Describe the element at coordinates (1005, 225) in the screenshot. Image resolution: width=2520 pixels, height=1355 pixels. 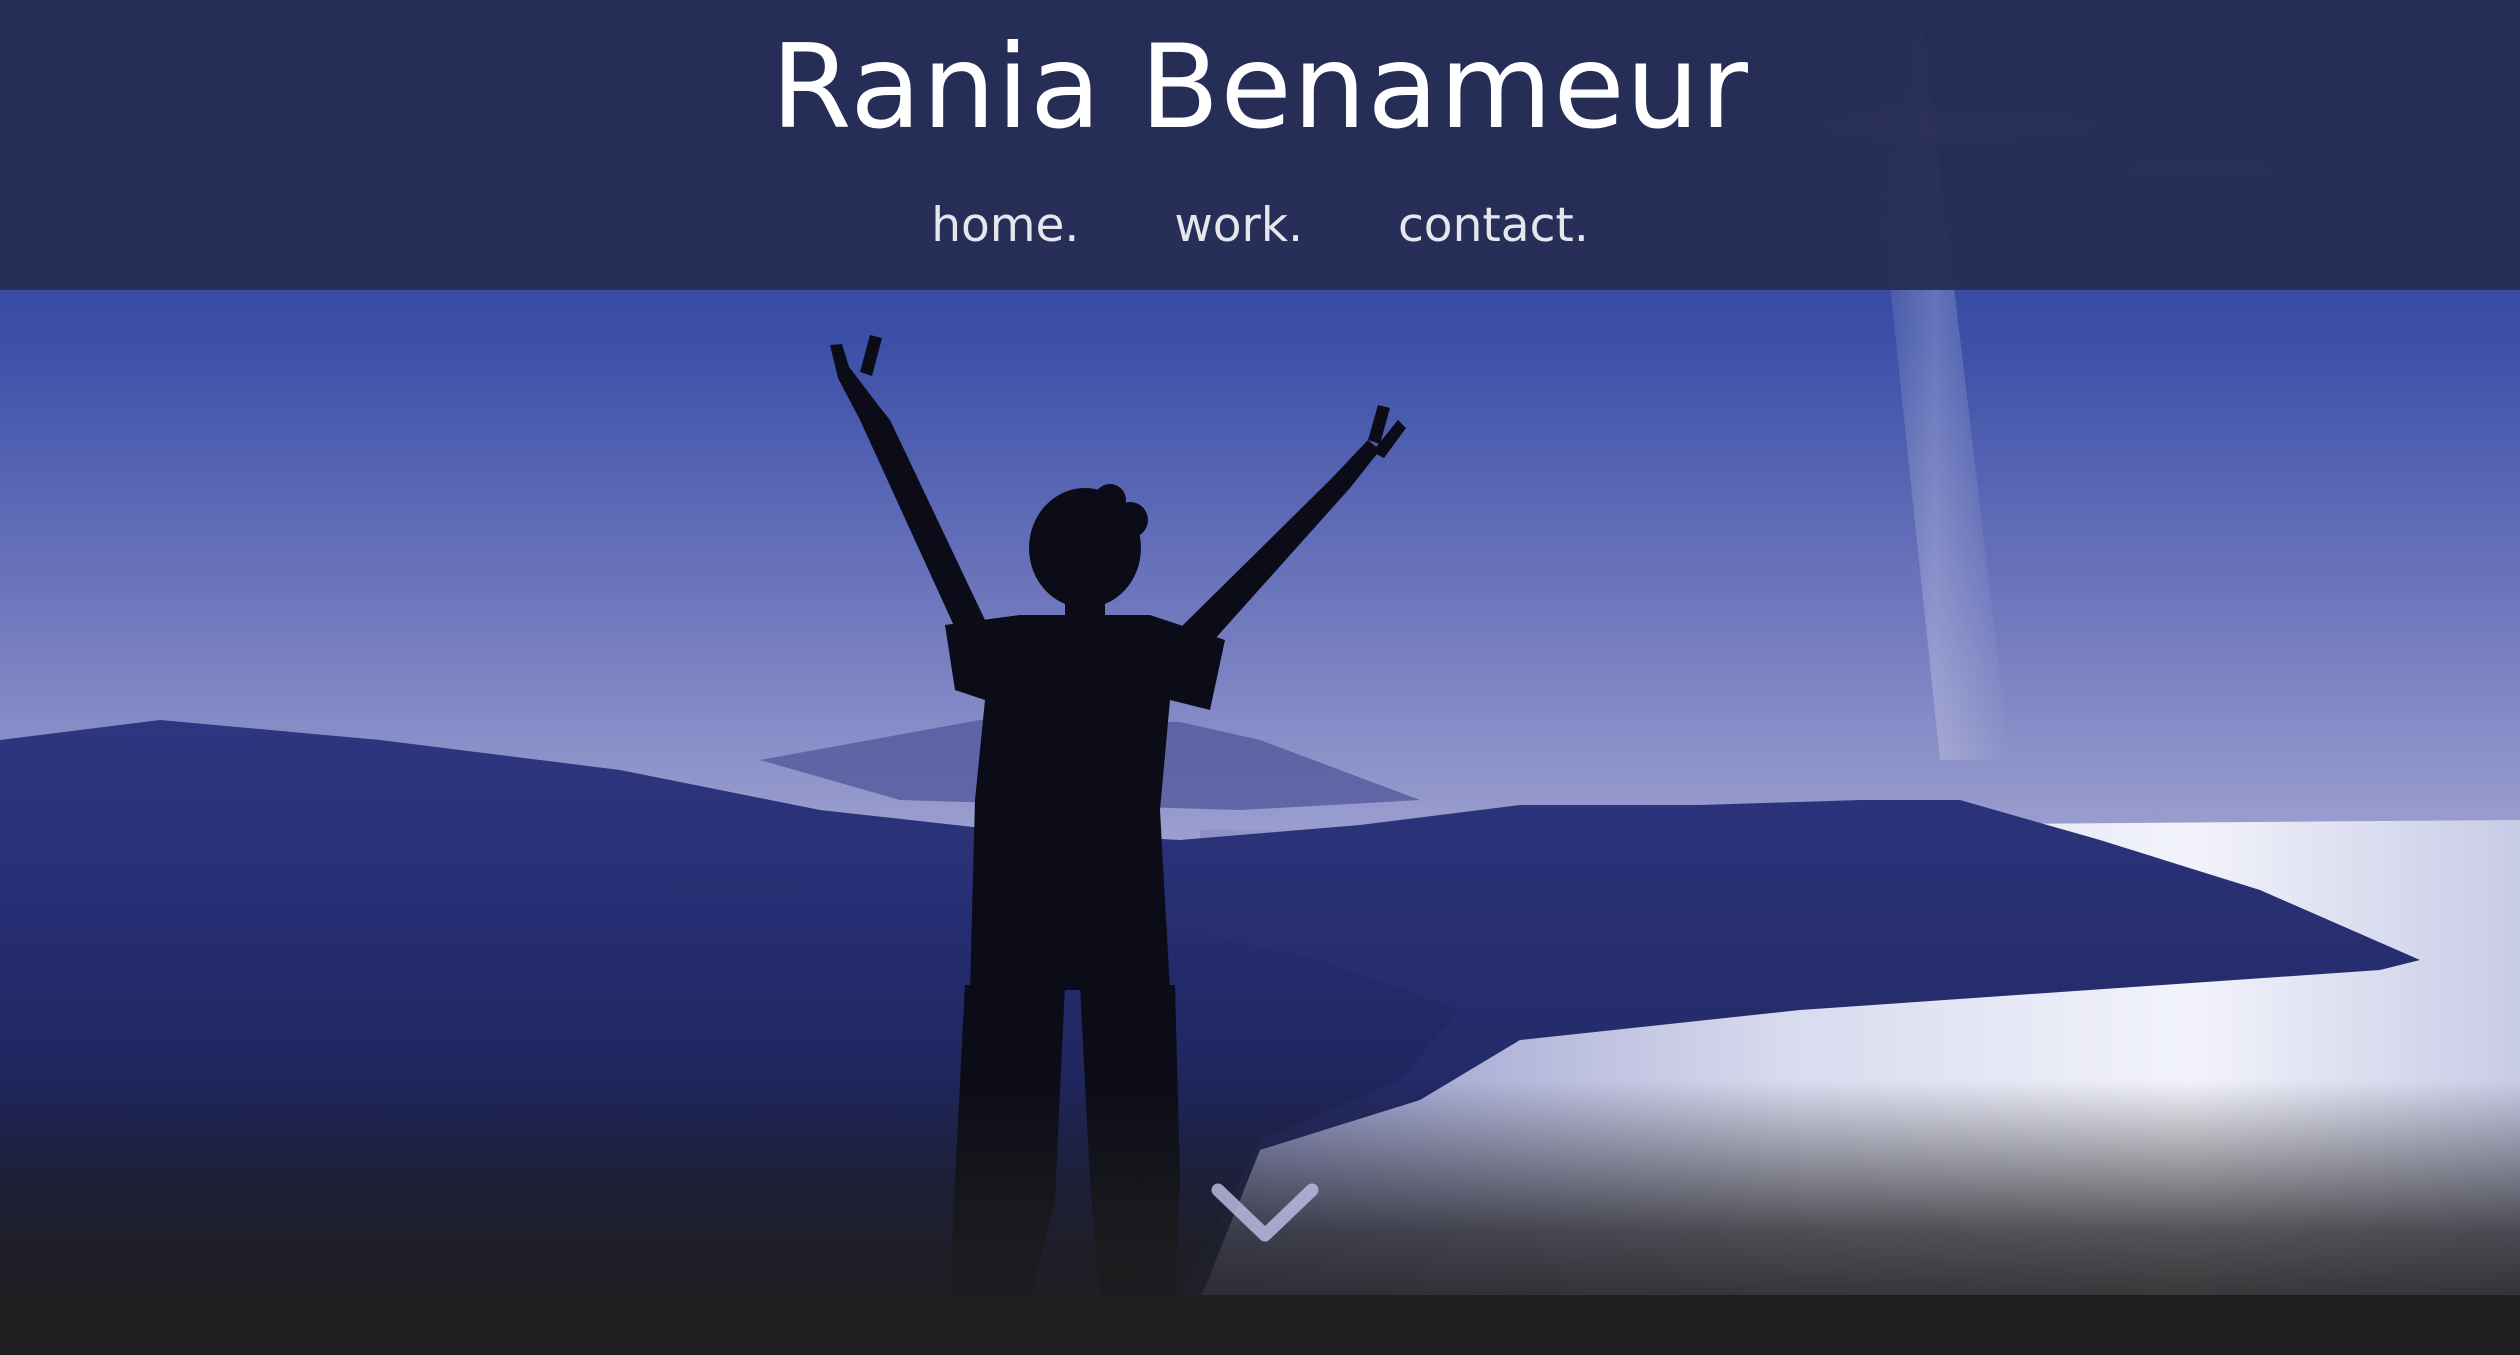
I see `nav-link-home: home.` at that location.